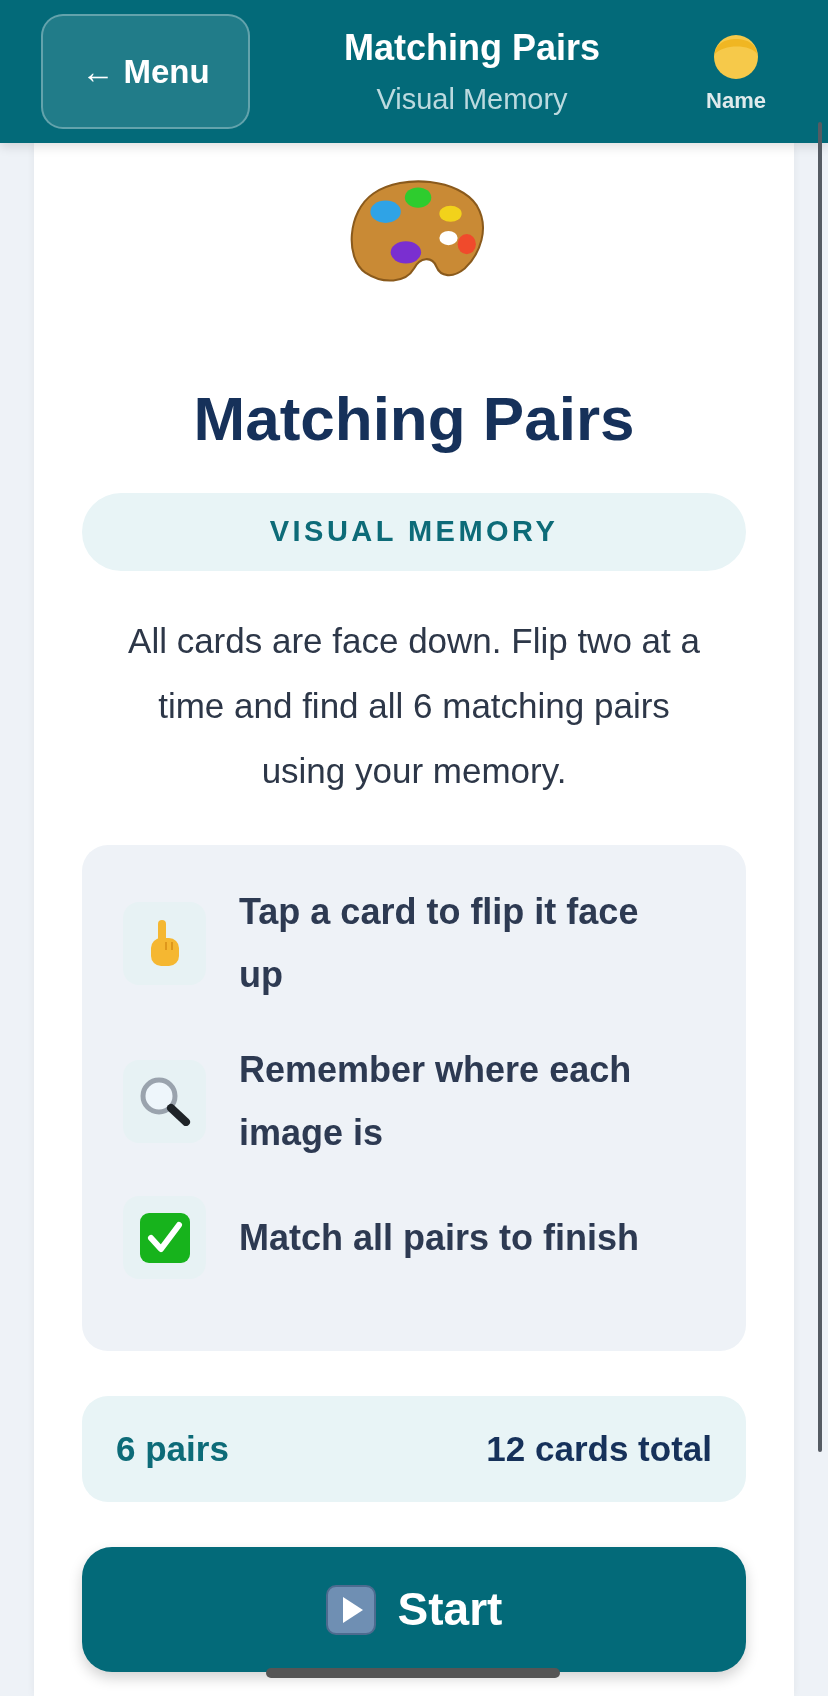  Describe the element at coordinates (414, 1609) in the screenshot. I see `start-button: Start` at that location.